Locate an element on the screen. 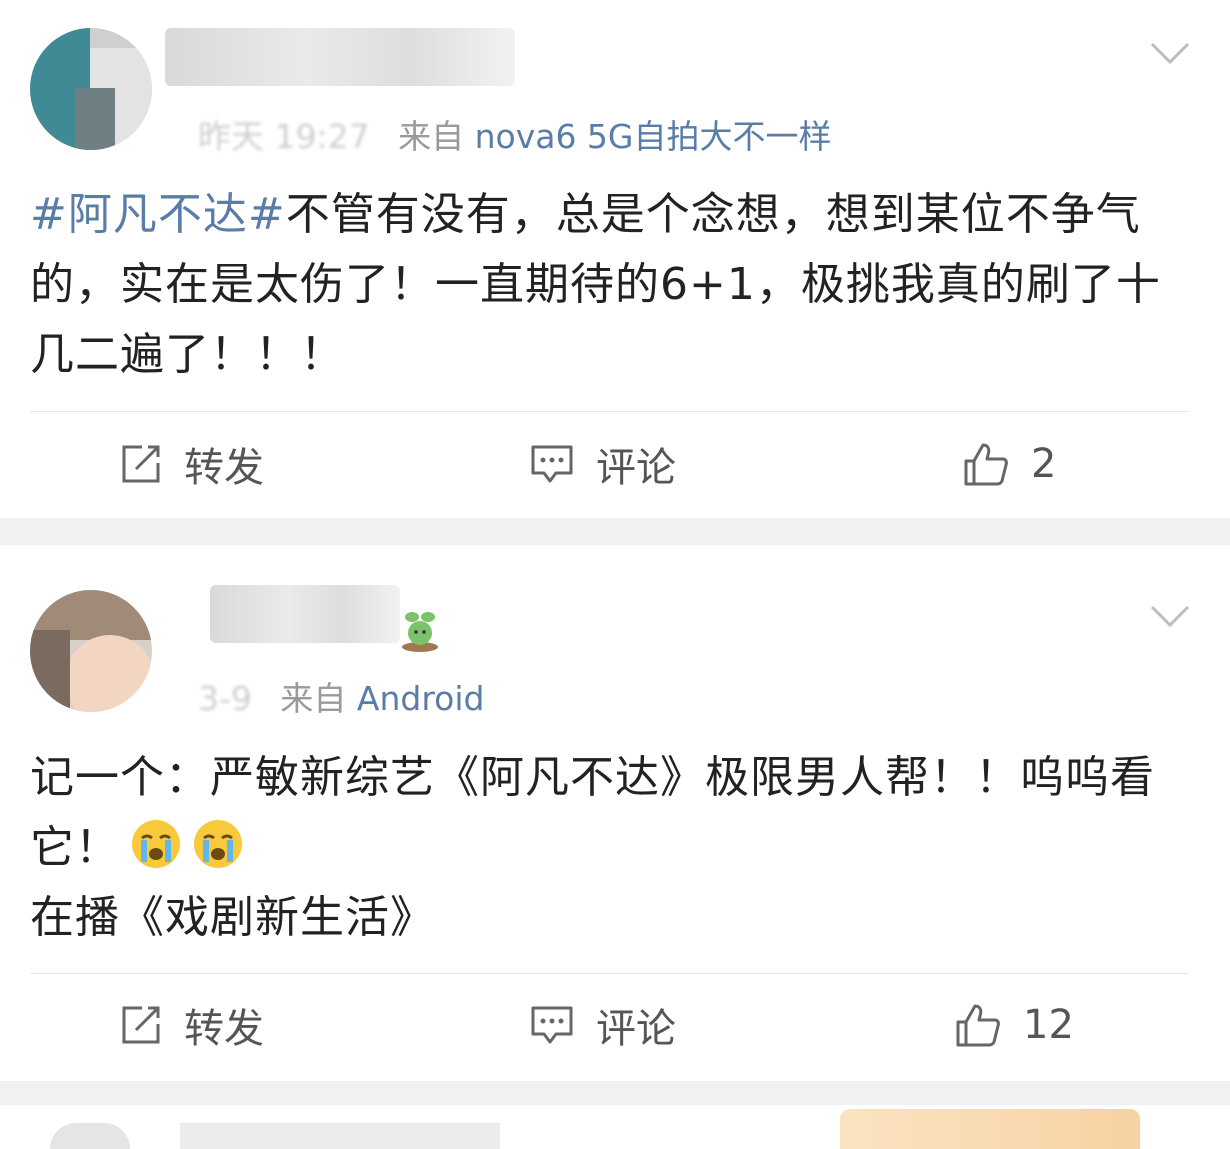  action-bar: 转发 评论 2 is located at coordinates (615, 464).